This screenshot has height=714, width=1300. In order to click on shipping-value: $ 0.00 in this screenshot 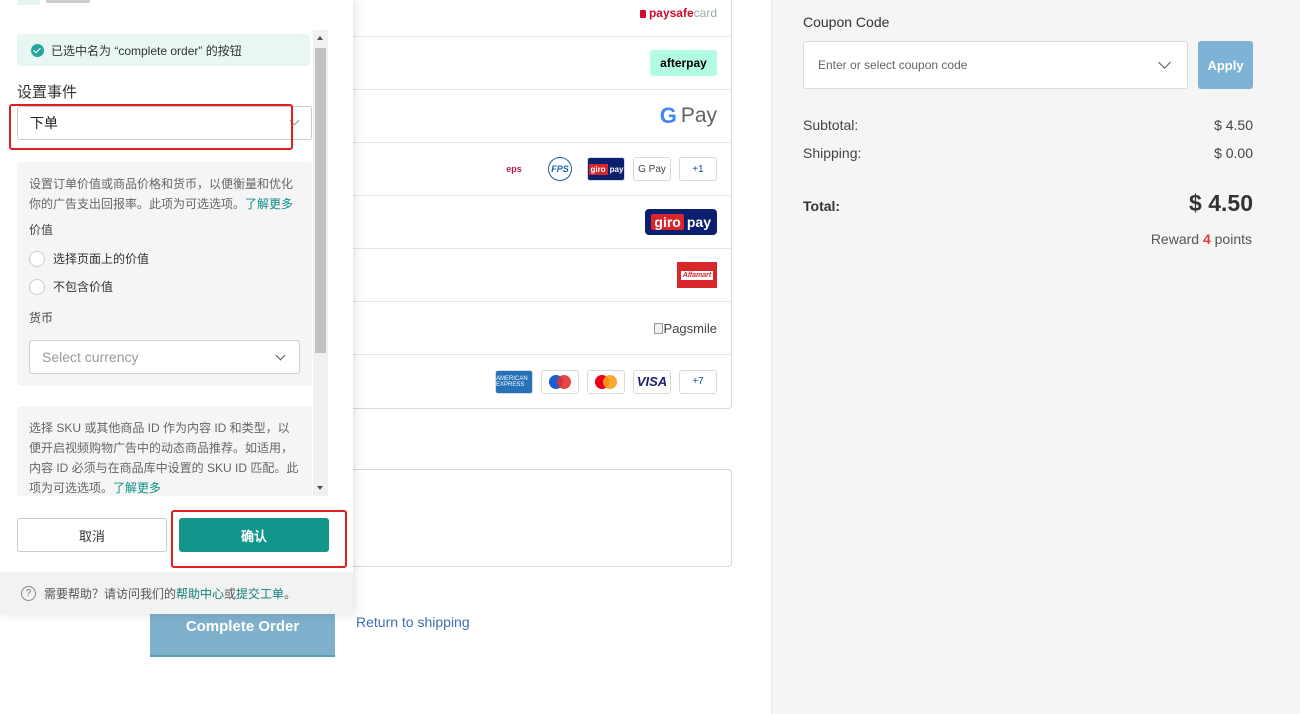, I will do `click(1233, 153)`.